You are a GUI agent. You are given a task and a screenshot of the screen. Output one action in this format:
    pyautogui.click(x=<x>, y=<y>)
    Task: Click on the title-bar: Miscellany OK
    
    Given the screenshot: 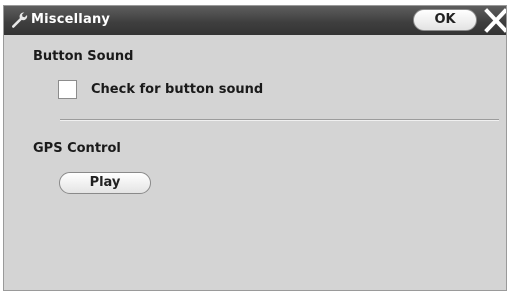 What is the action you would take?
    pyautogui.click(x=255, y=20)
    